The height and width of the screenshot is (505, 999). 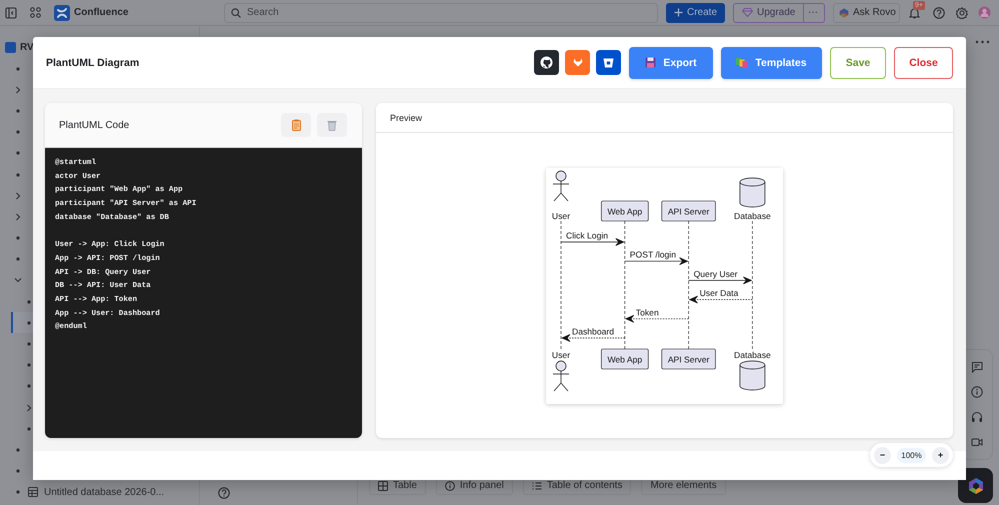 What do you see at coordinates (94, 125) in the screenshot?
I see `panel-title: PlantUML Code` at bounding box center [94, 125].